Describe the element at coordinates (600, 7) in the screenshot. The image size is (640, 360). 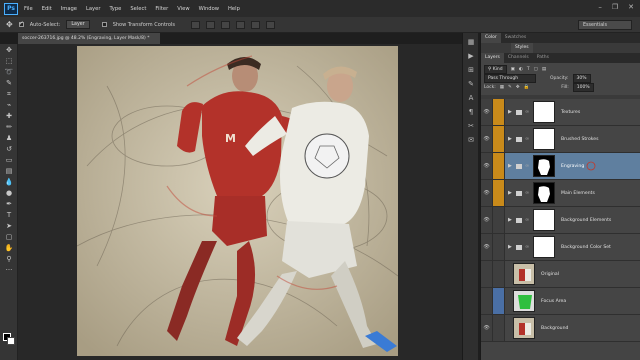
I see `minimize-icon: –` at that location.